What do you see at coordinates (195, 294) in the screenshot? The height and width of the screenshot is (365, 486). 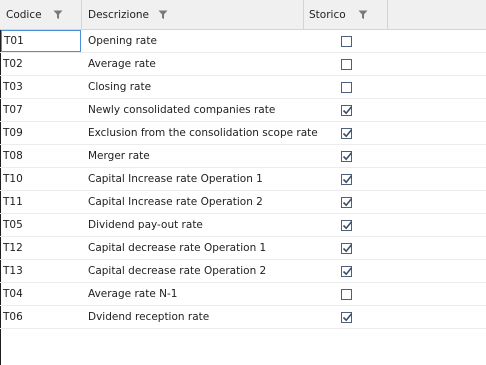 I see `cell-description: Average rate N-1` at bounding box center [195, 294].